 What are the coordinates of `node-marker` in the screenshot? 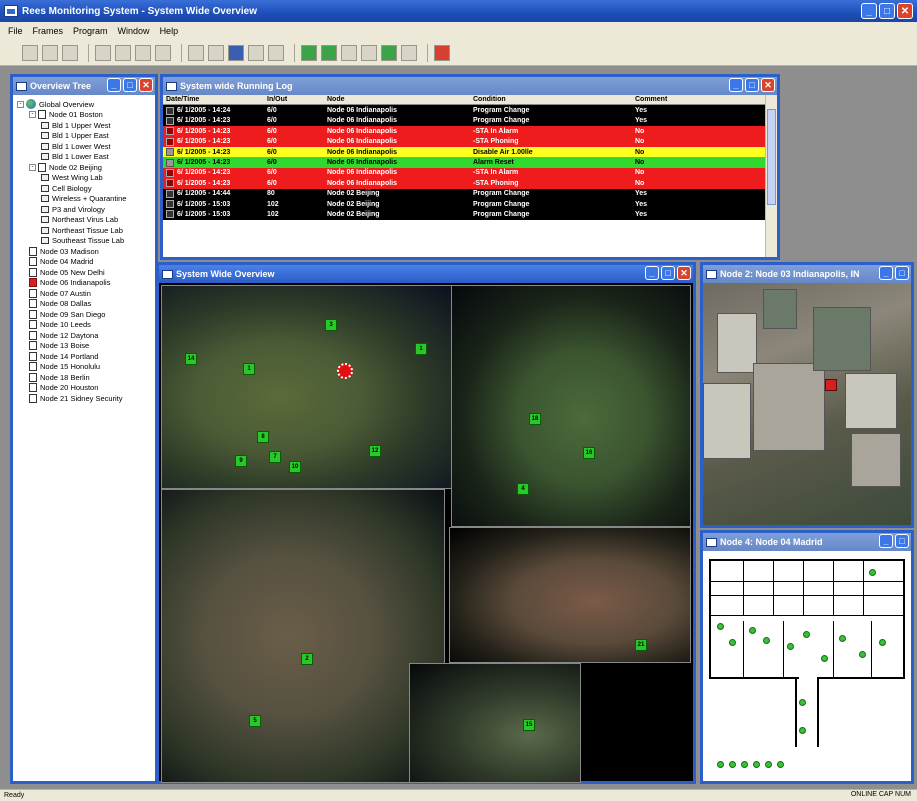 It's located at (831, 385).